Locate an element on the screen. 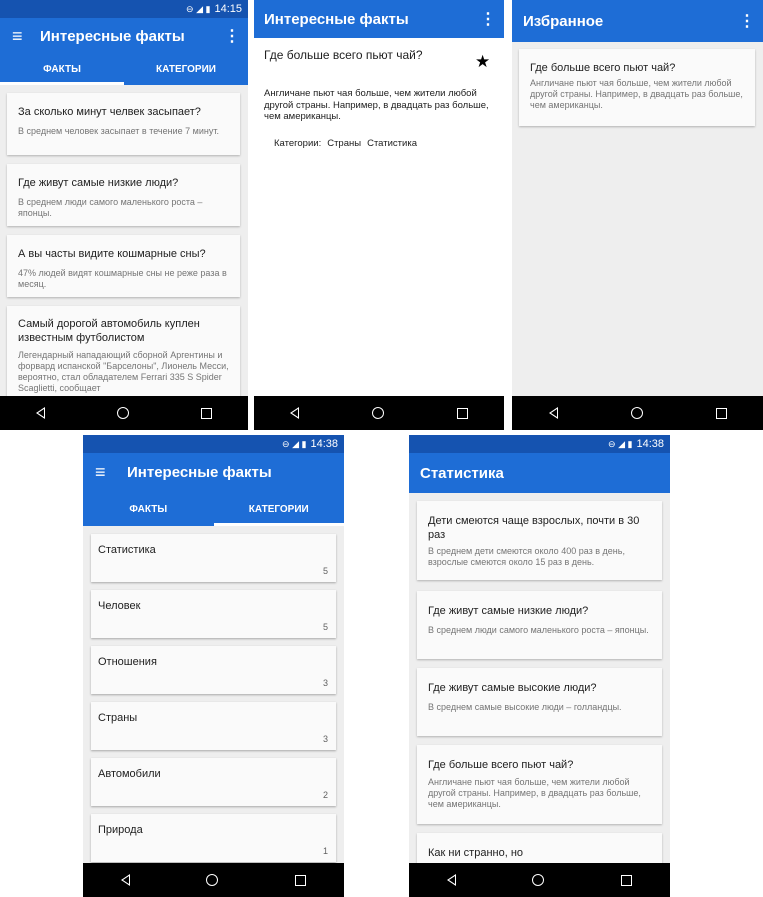 Image resolution: width=763 pixels, height=897 pixels. category-card: Страны 3 is located at coordinates (213, 726).